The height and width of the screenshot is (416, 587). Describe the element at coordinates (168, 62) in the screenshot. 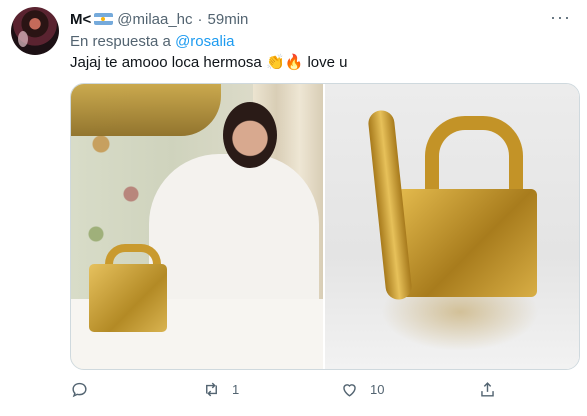

I see `tweet-text-start: Jajaj te amooo loca hermosa` at that location.